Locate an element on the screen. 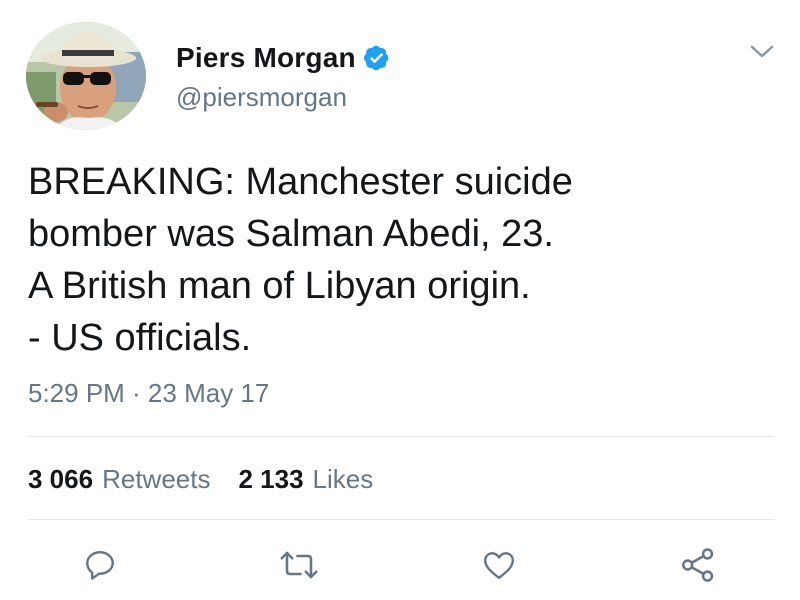 This screenshot has height=600, width=800. action-bar is located at coordinates (400, 568).